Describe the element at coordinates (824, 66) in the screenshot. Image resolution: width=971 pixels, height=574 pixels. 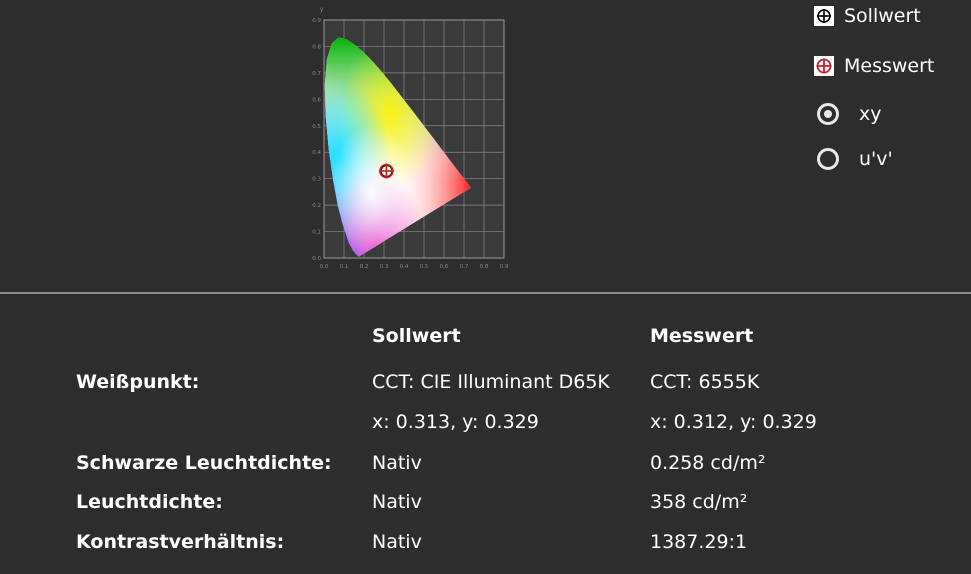
I see `crosshair-circle-icon` at that location.